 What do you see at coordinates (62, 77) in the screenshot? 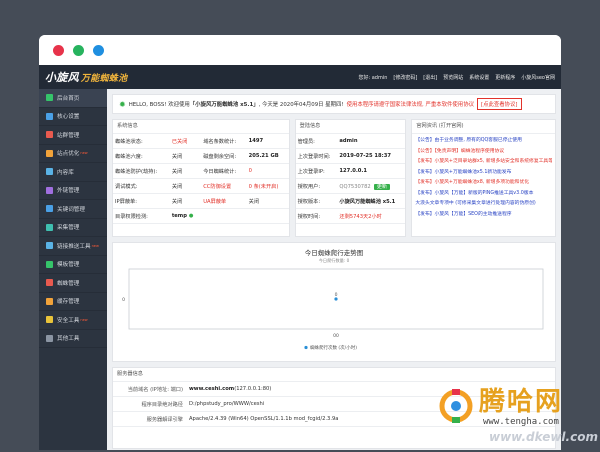
I see `logo-main: 小旋风` at bounding box center [62, 77].